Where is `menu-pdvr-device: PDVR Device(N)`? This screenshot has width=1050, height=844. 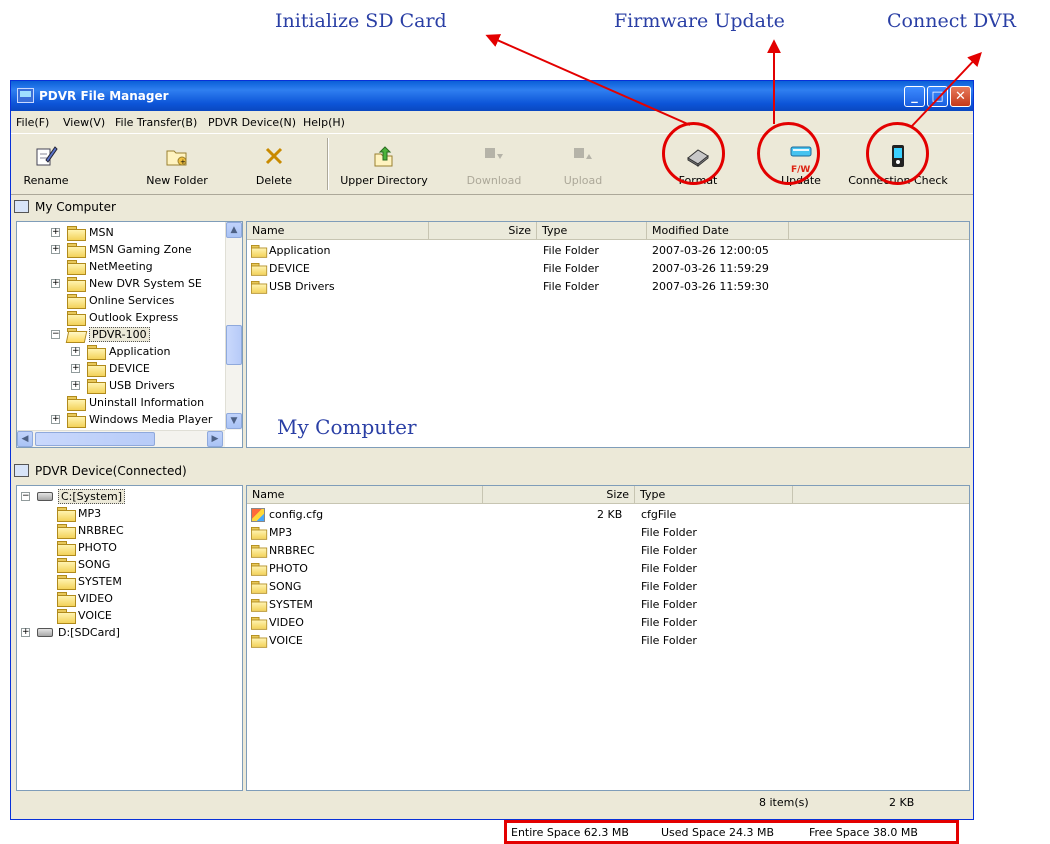 menu-pdvr-device: PDVR Device(N) is located at coordinates (252, 122).